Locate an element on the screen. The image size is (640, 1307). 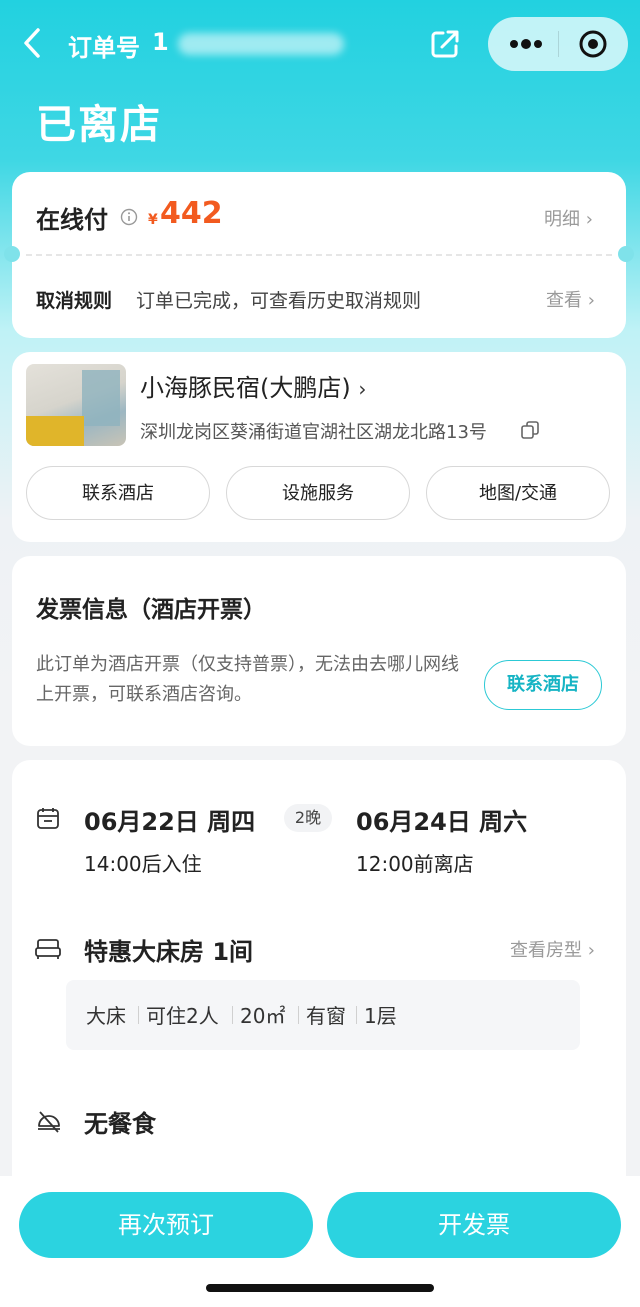
payment-title: 在线付 is located at coordinates (72, 220).